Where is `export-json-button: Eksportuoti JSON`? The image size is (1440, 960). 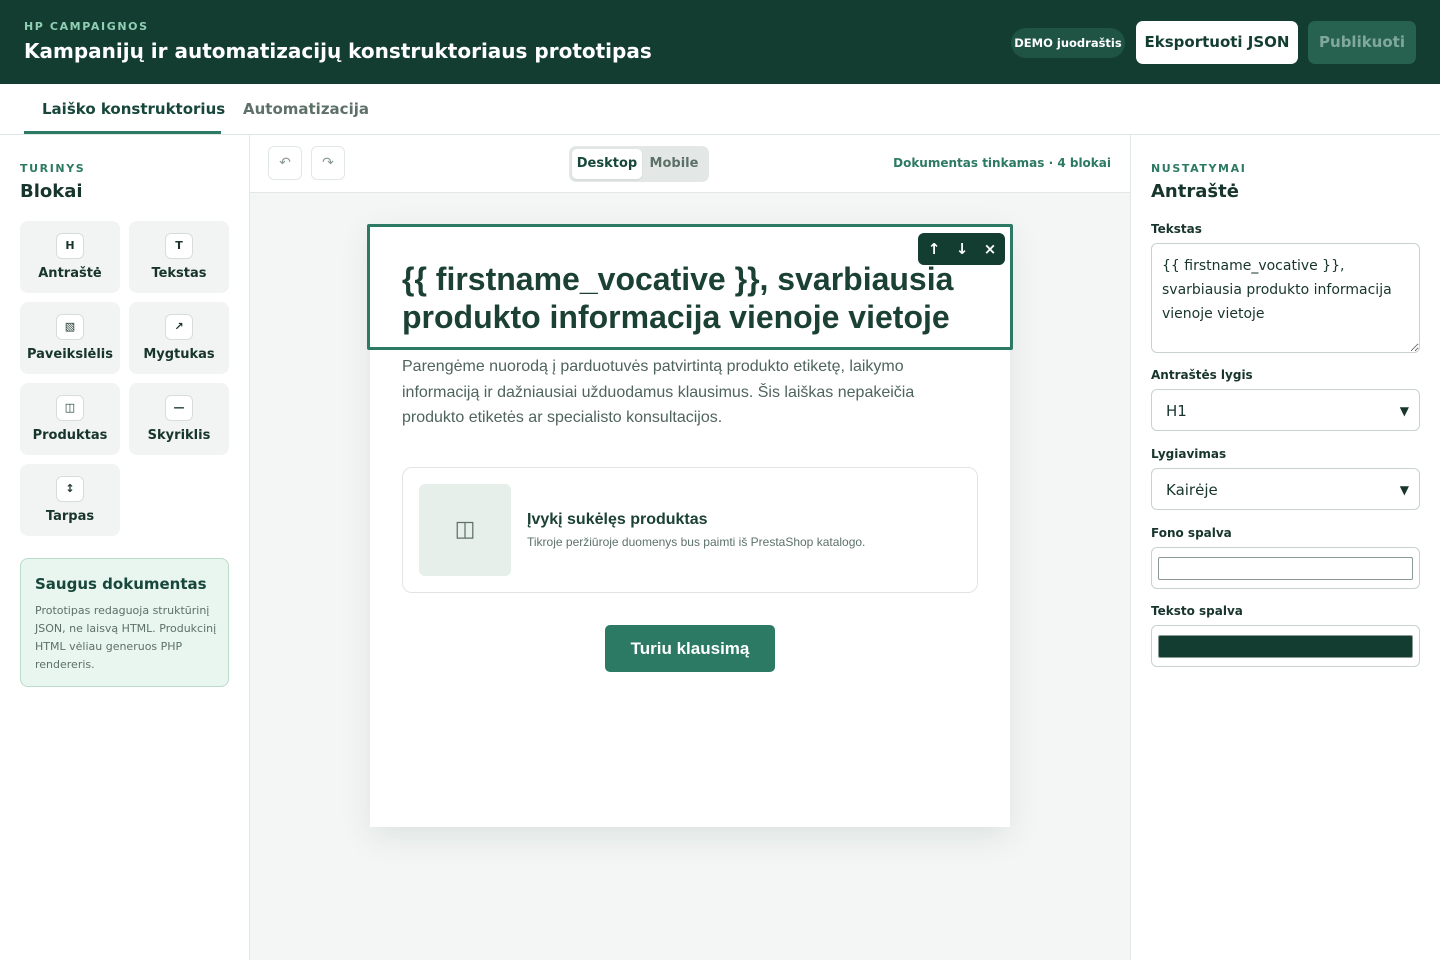 export-json-button: Eksportuoti JSON is located at coordinates (1217, 42).